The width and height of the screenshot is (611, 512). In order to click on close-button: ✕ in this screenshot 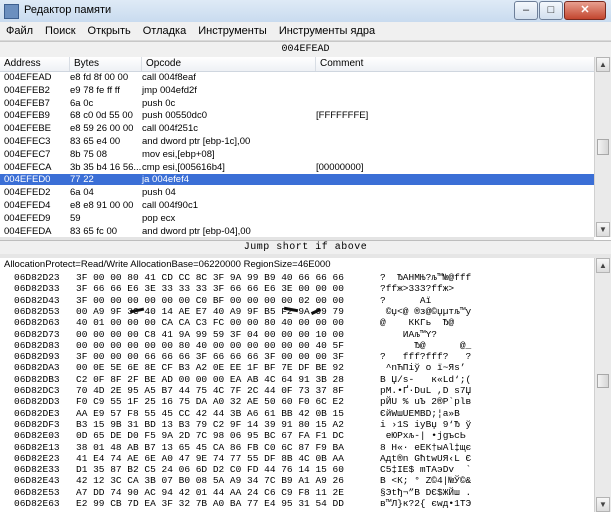, I will do `click(585, 10)`.